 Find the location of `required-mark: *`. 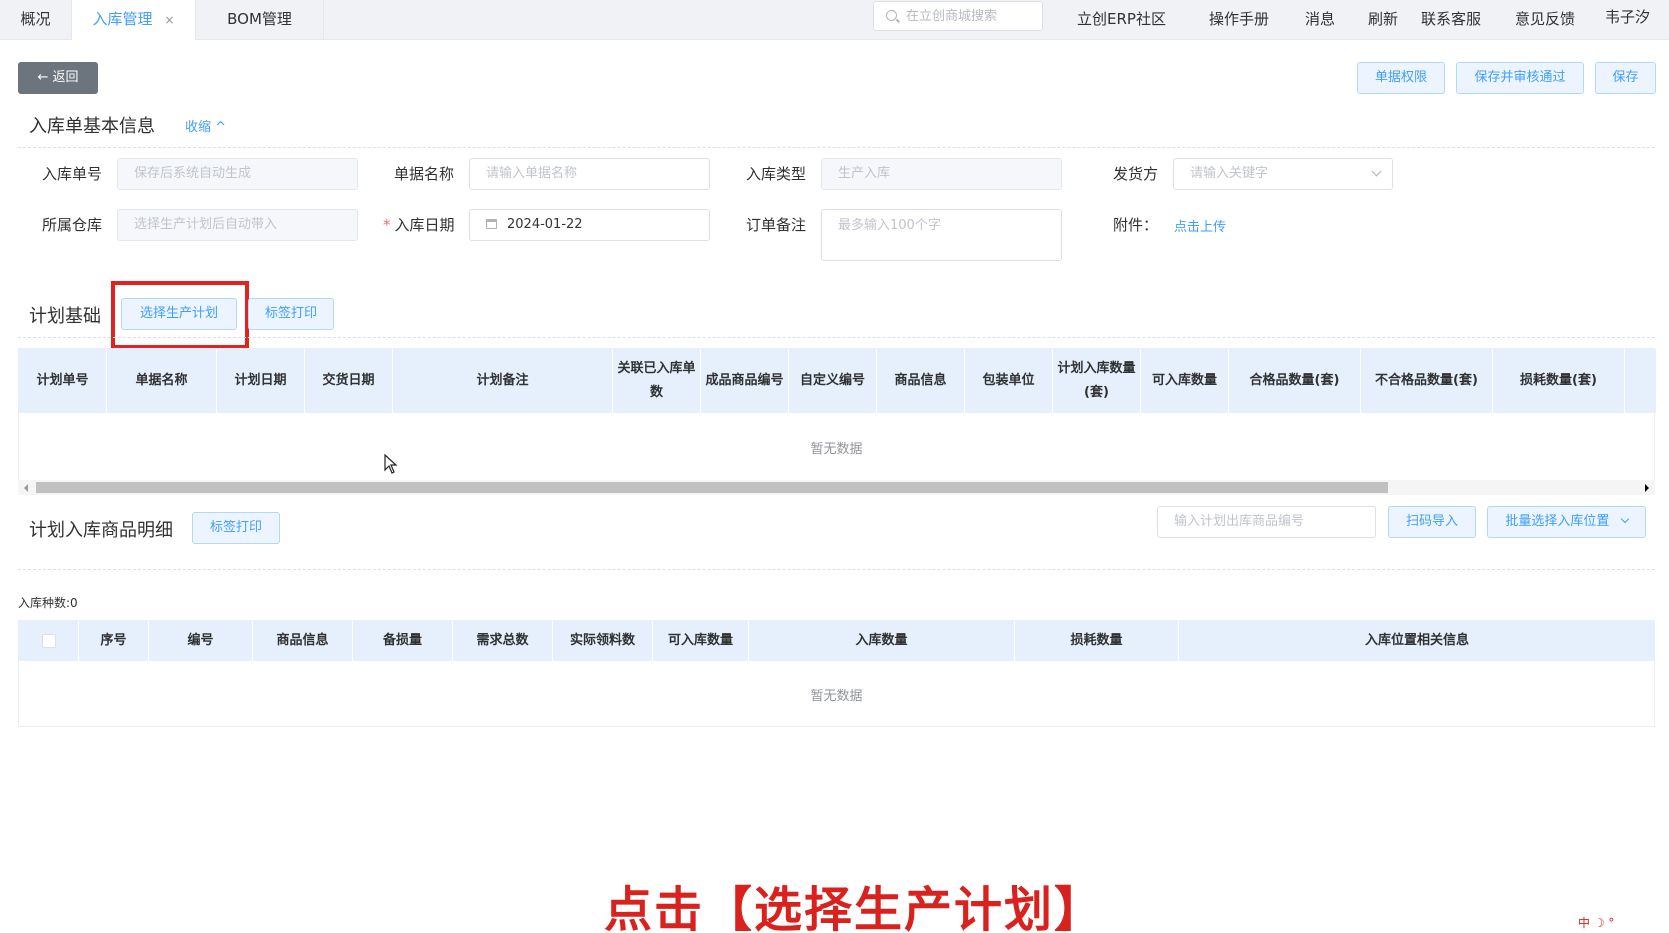

required-mark: * is located at coordinates (387, 225).